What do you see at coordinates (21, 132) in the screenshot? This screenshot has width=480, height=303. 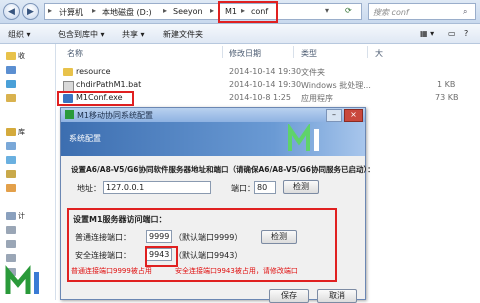 I see `sidebar-item-library: 库` at bounding box center [21, 132].